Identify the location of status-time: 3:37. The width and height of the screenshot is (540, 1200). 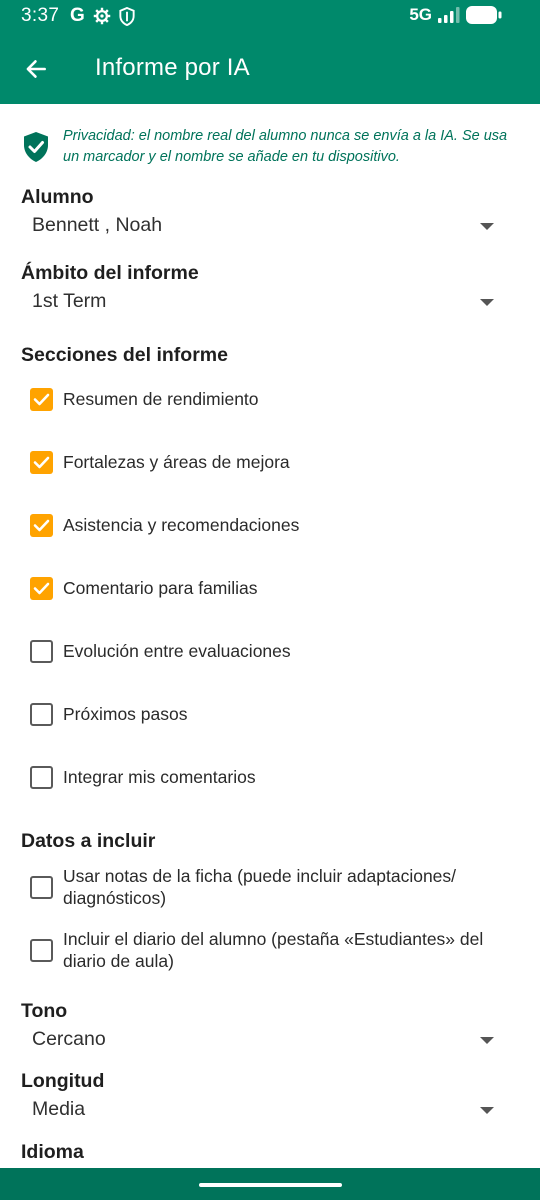
(40, 15).